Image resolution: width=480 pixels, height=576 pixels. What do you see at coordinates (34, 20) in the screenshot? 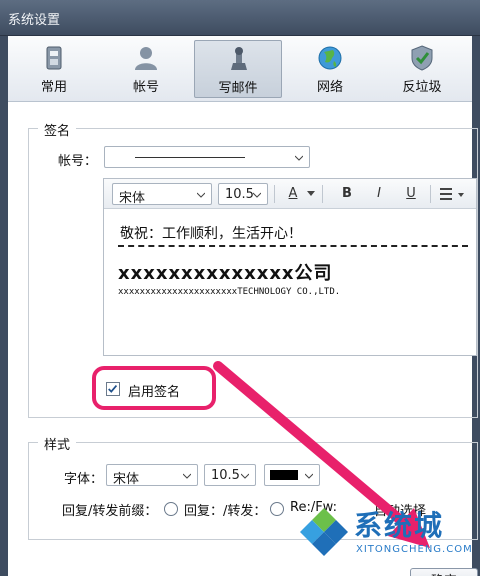
I see `window-title: 系统设置` at bounding box center [34, 20].